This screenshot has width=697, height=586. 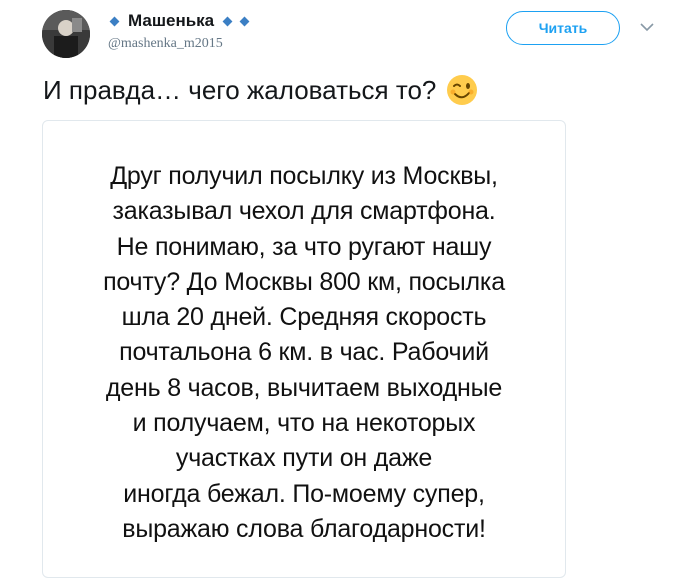 What do you see at coordinates (171, 21) in the screenshot?
I see `author-display-name: Машенька` at bounding box center [171, 21].